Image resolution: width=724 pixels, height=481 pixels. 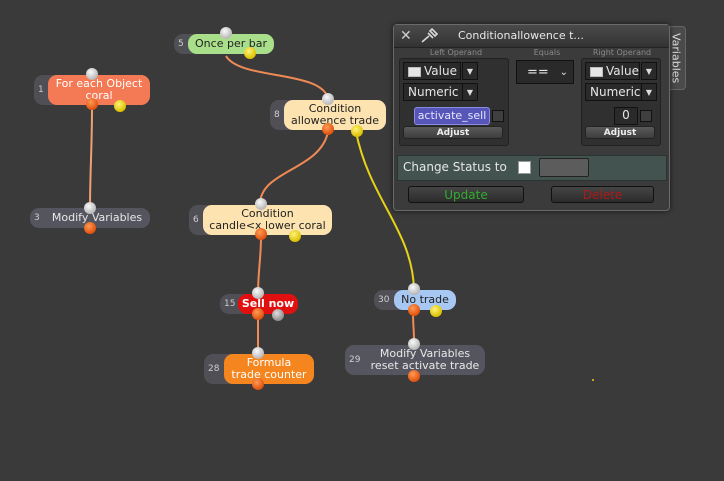 I want to click on left-operand-label: Left Operand, so click(x=456, y=52).